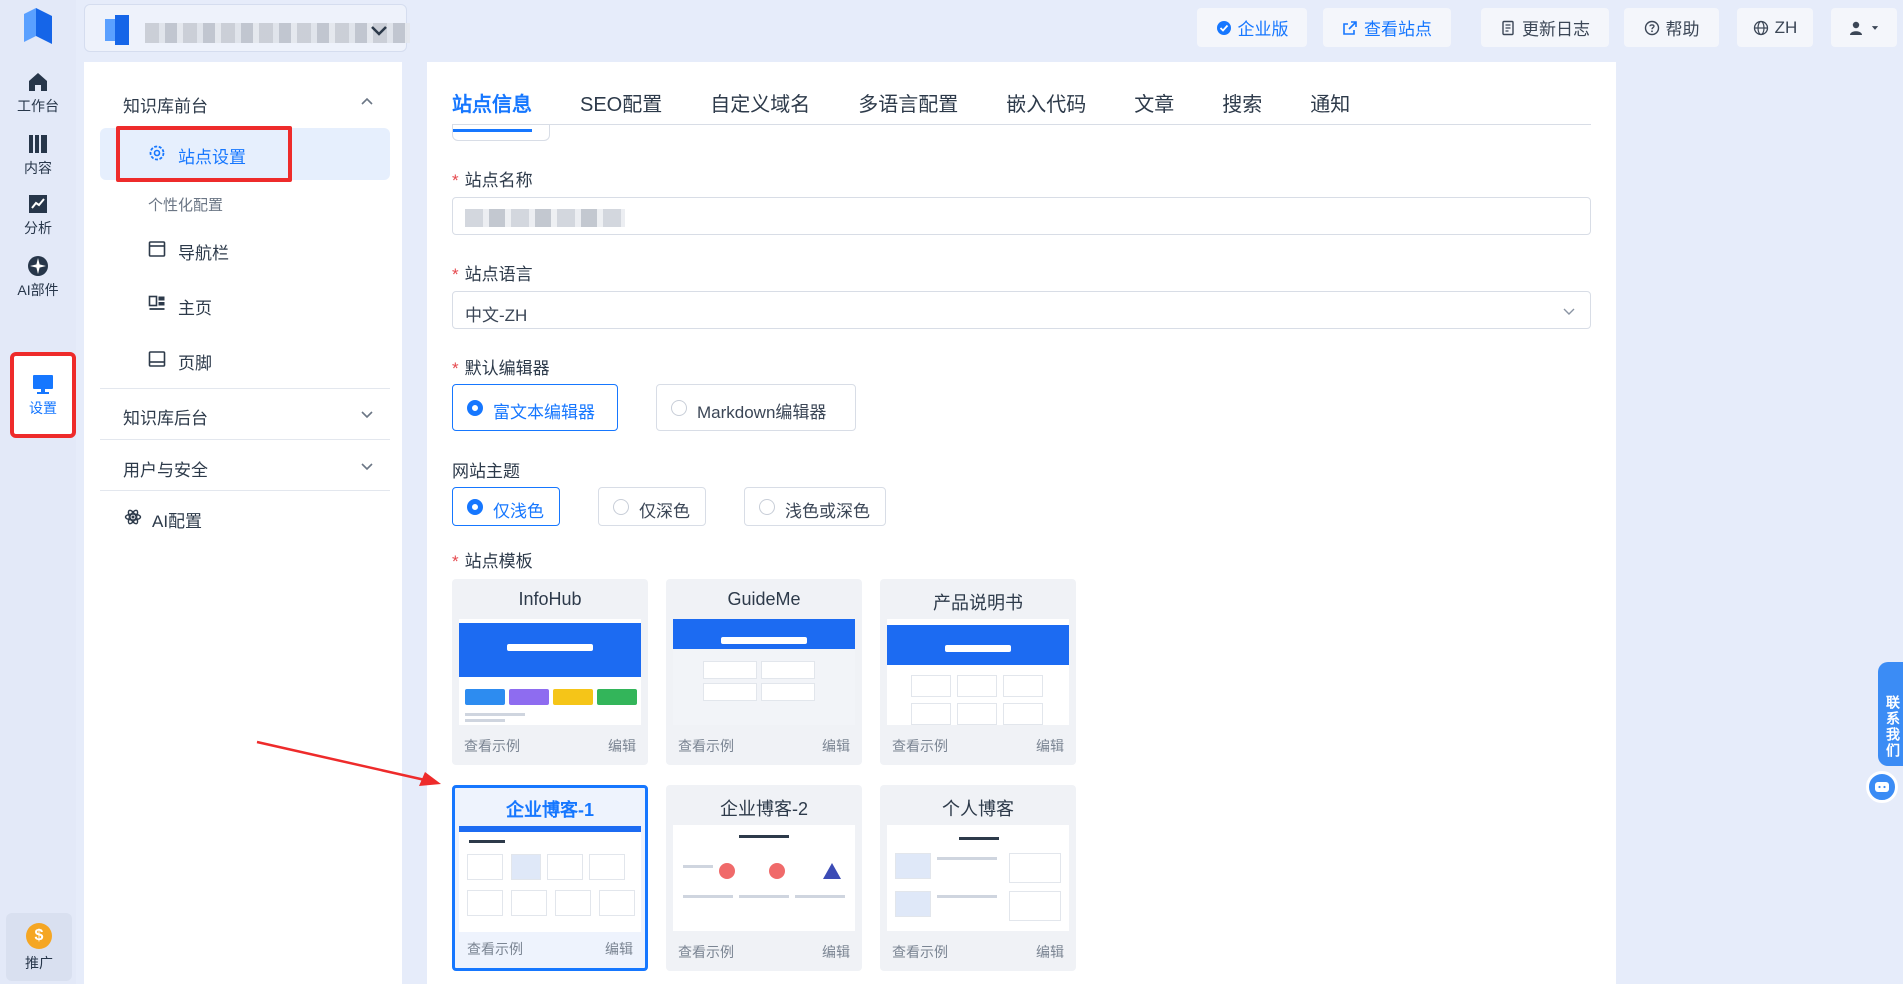  What do you see at coordinates (38, 26) in the screenshot?
I see `app-logo-icon` at bounding box center [38, 26].